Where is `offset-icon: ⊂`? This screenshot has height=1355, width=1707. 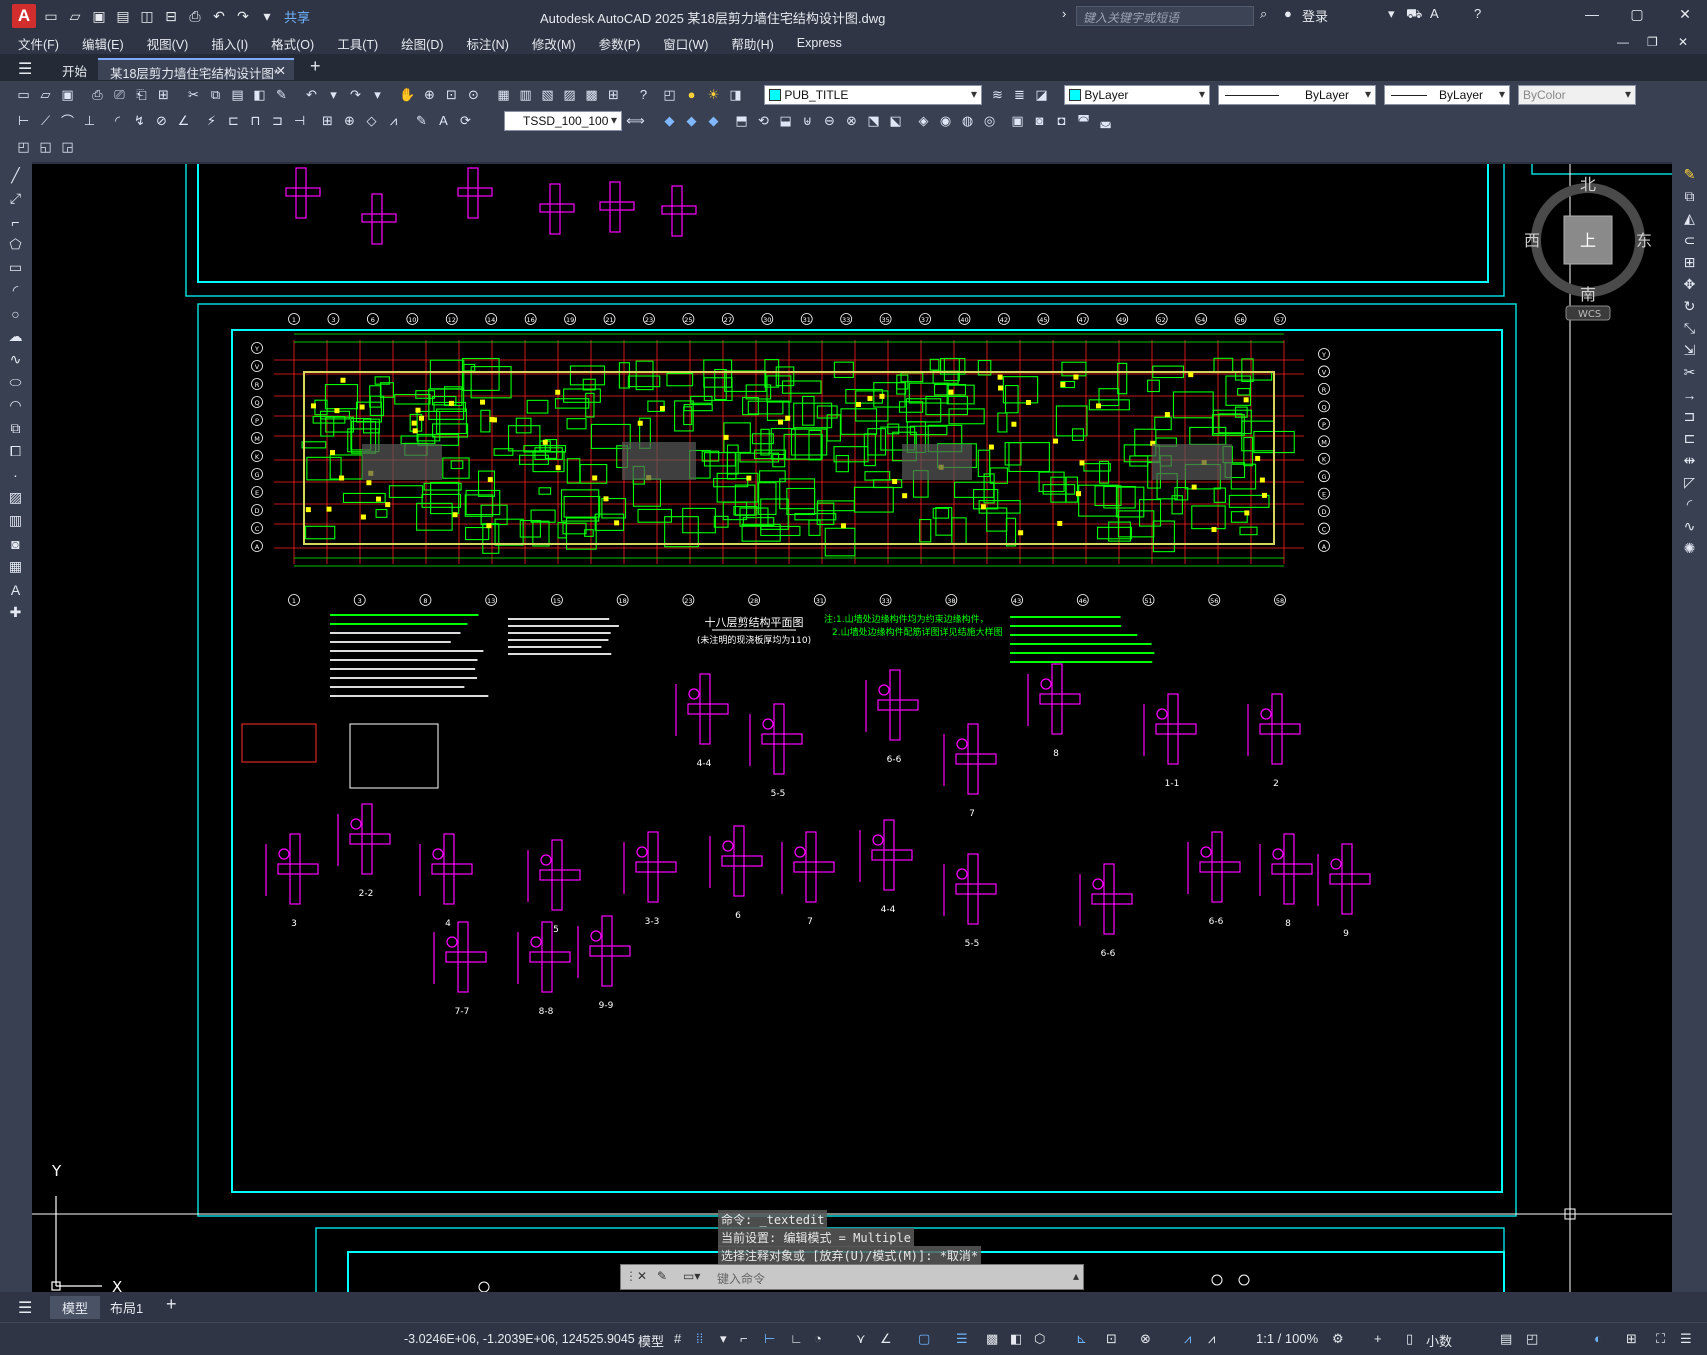
offset-icon: ⊂ is located at coordinates (1689, 240).